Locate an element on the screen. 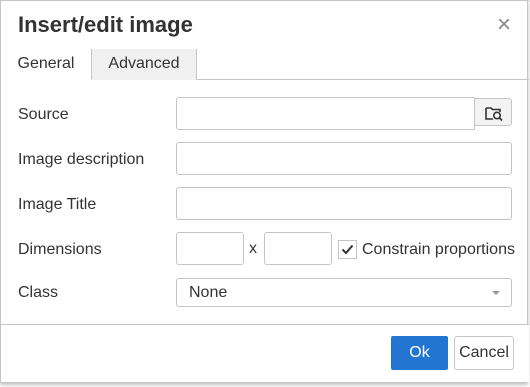  tab-bar: General Advanced is located at coordinates (265, 64).